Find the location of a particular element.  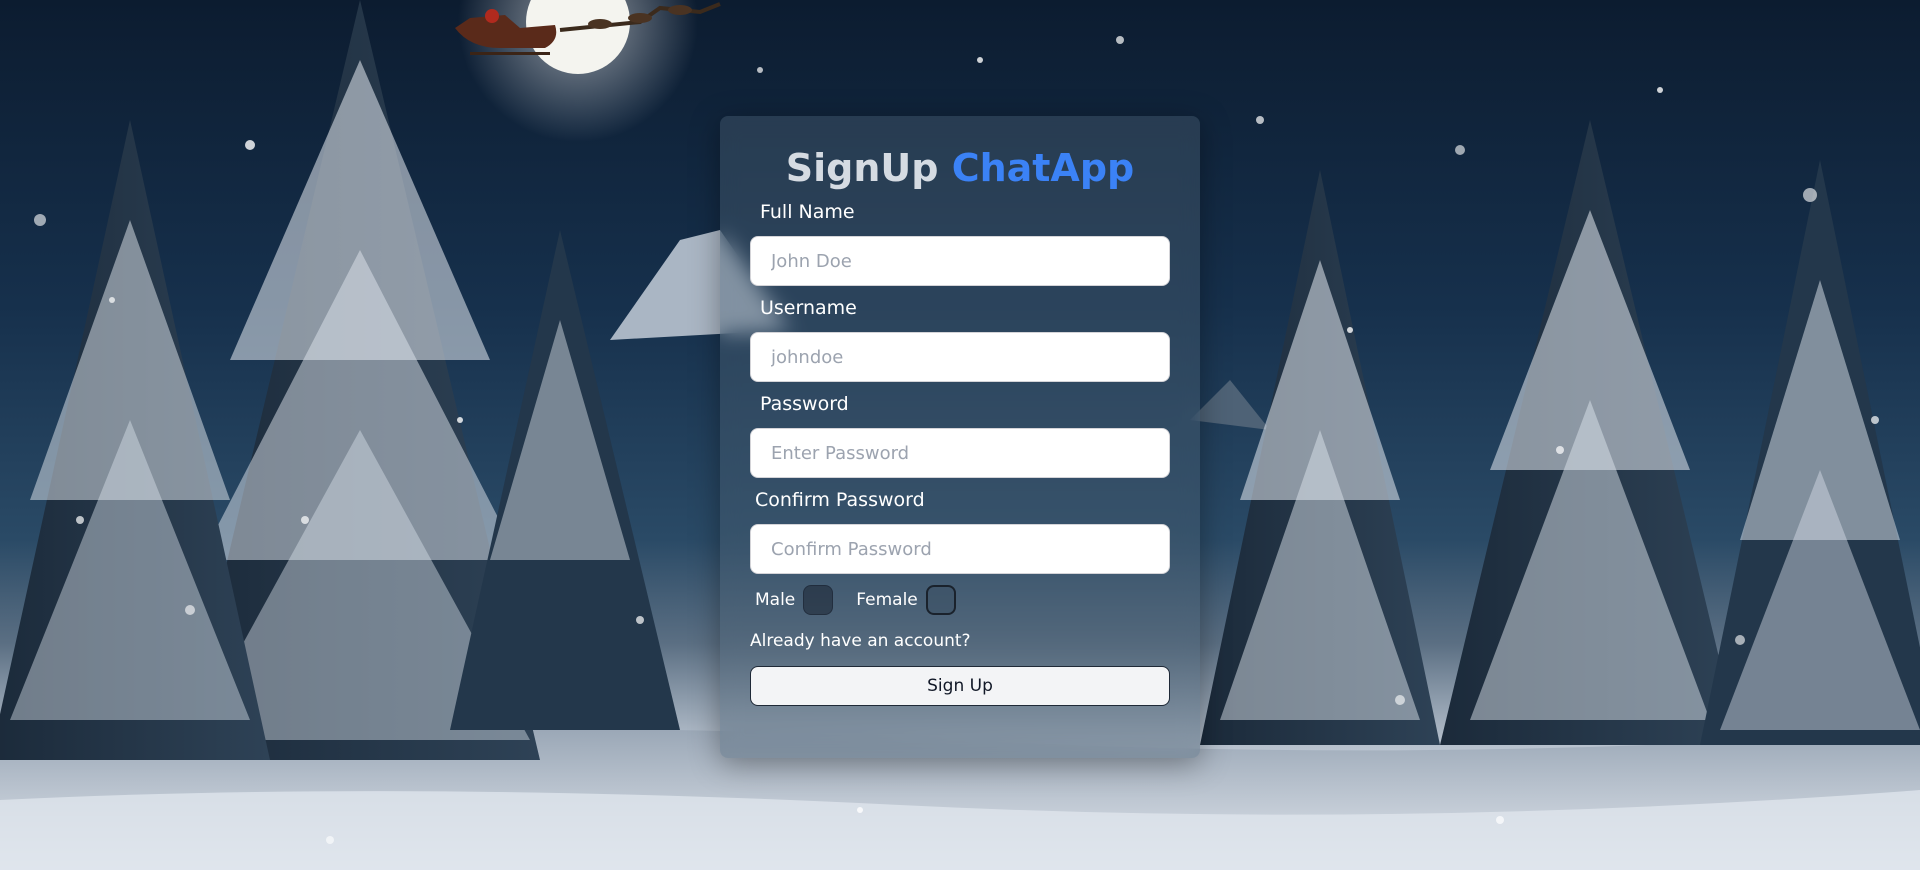

password-input is located at coordinates (960, 453).